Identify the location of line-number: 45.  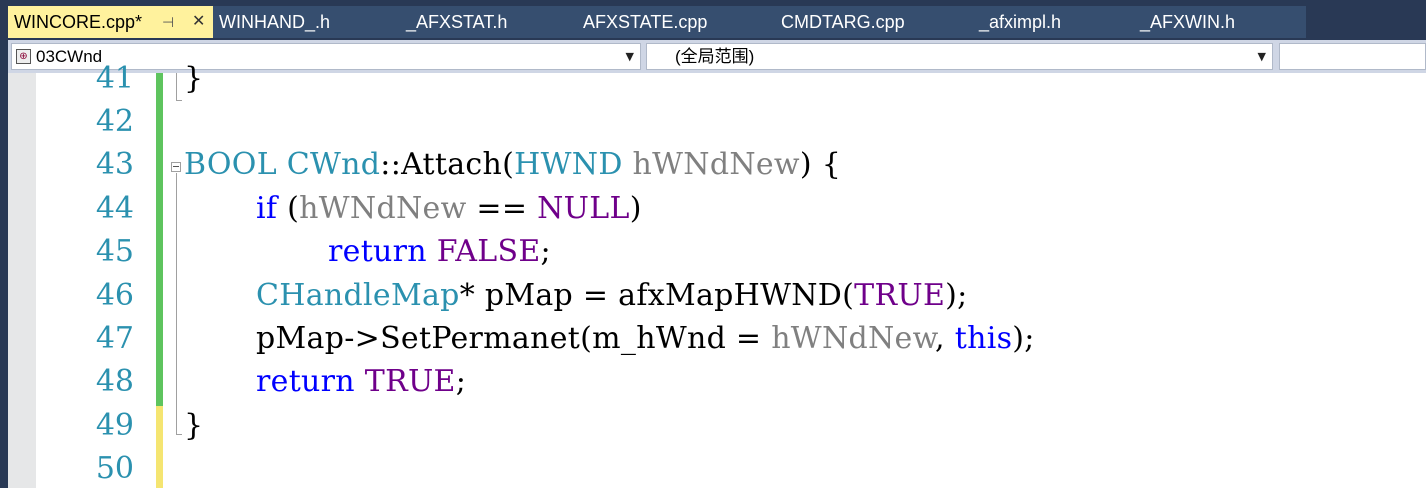
(114, 251).